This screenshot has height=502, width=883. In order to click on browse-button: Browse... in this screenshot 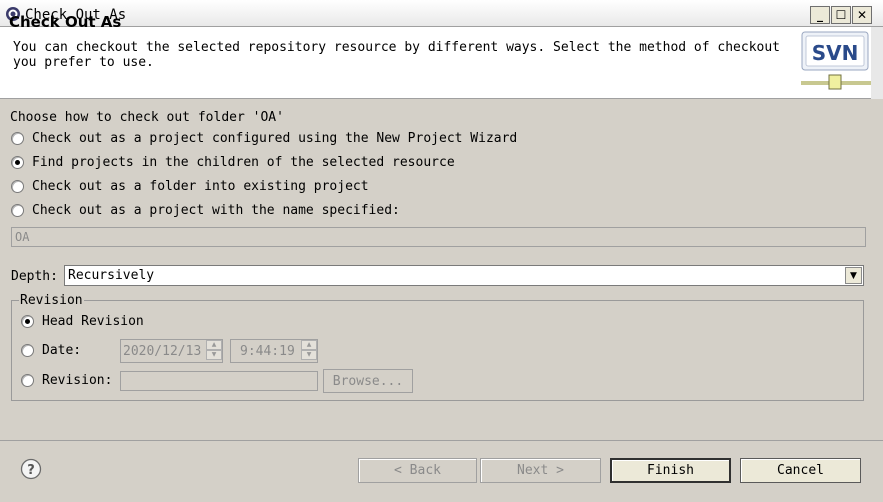, I will do `click(368, 381)`.